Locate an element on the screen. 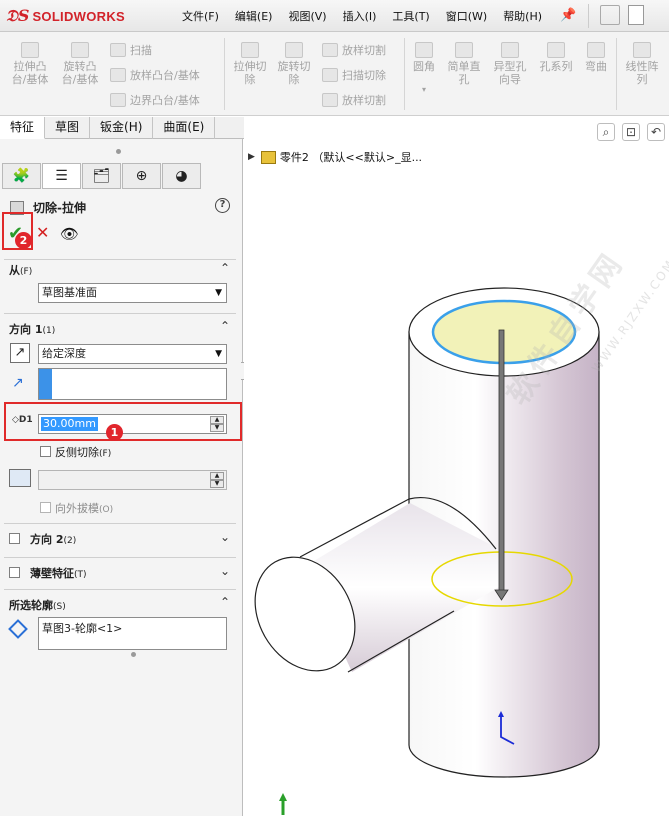 Image resolution: width=669 pixels, height=816 pixels. loft-boss-button: 放样凸台/基体 is located at coordinates (155, 75).